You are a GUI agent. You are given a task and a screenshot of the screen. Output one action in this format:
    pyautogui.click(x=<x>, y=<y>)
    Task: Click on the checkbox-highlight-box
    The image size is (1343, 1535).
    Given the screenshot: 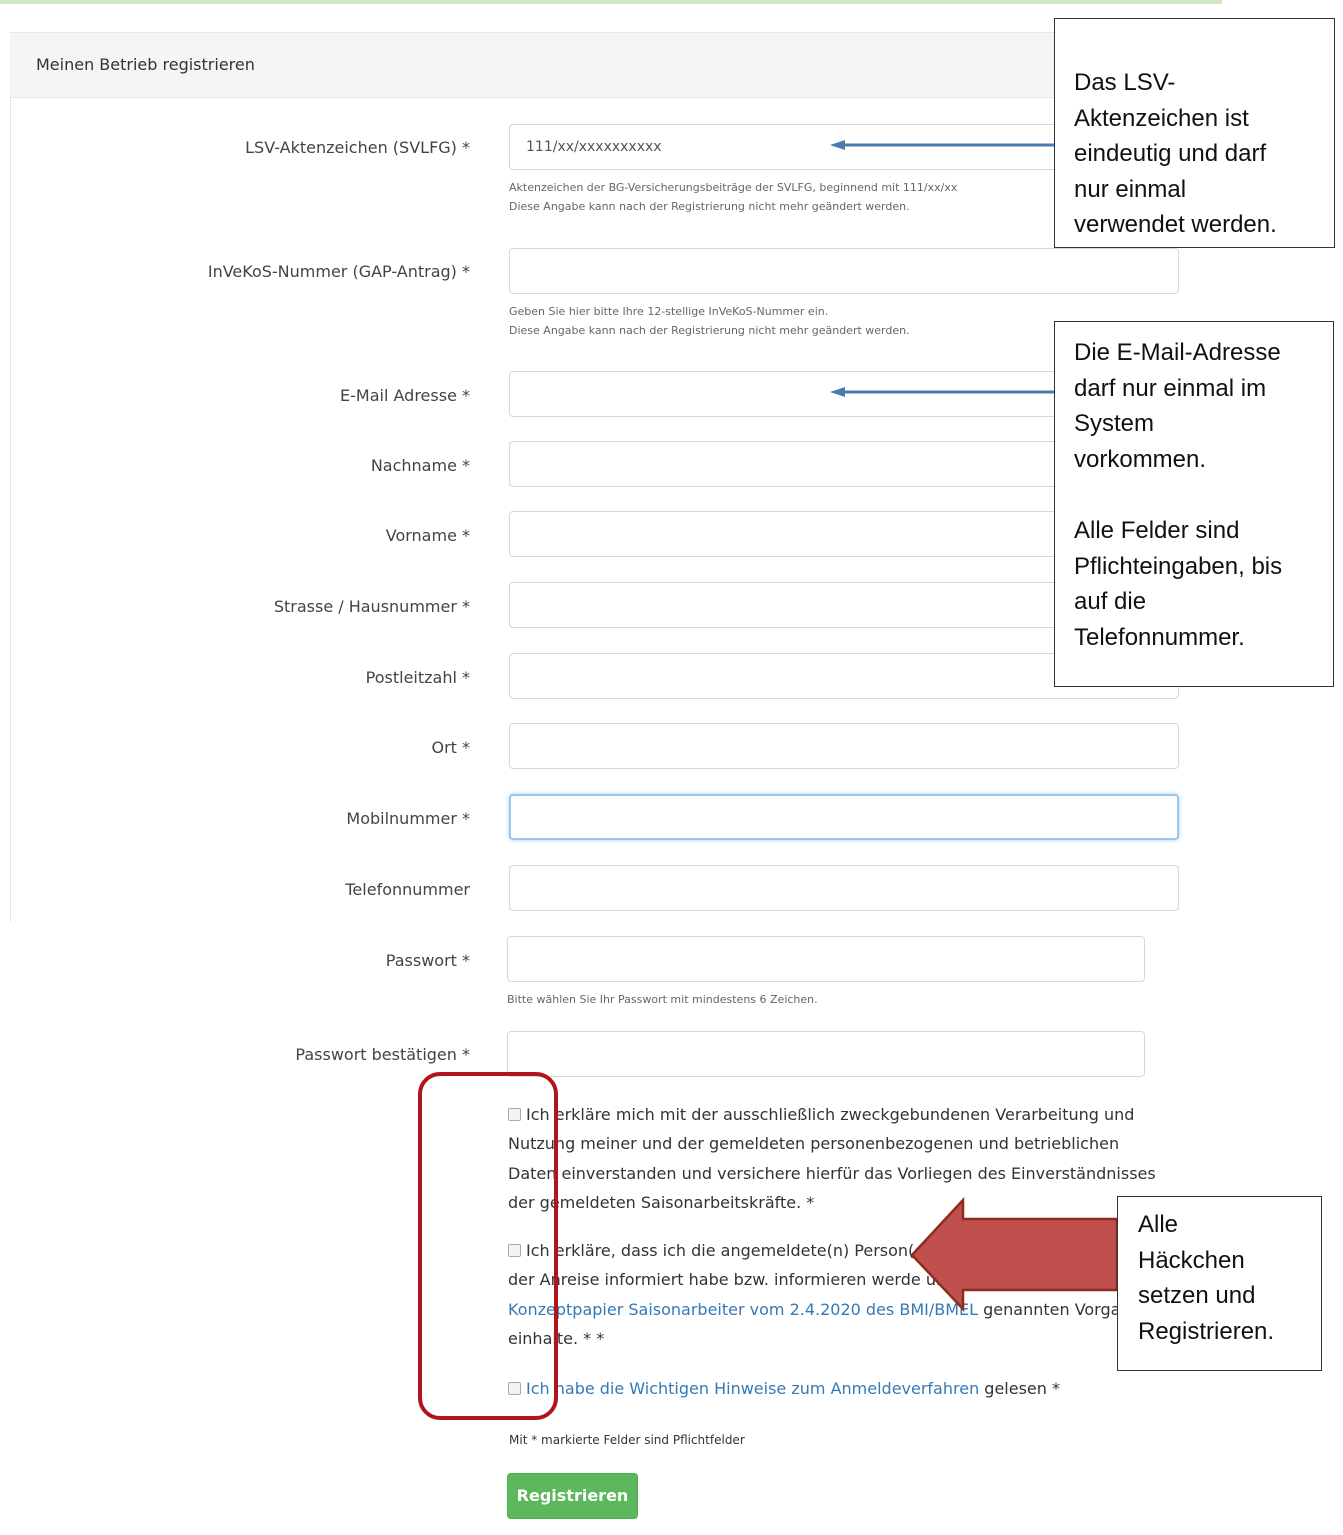 What is the action you would take?
    pyautogui.click(x=488, y=1246)
    